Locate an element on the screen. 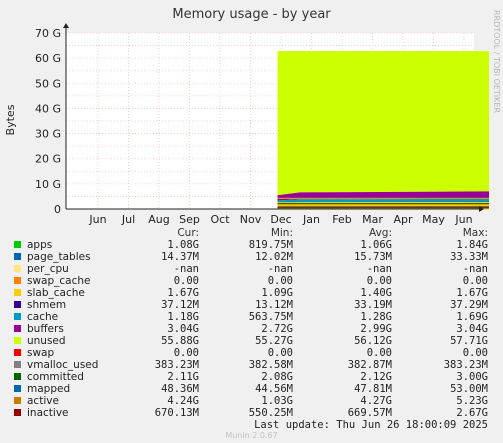 This screenshot has height=443, width=503. legend-value-max: 57.71G is located at coordinates (469, 341).